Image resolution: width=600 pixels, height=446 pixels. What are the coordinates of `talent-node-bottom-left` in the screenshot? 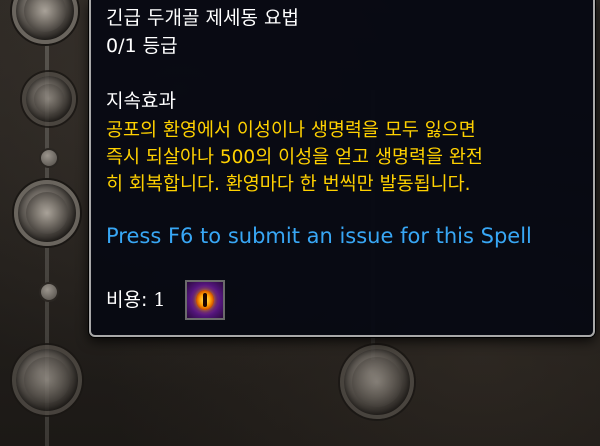 It's located at (47, 380).